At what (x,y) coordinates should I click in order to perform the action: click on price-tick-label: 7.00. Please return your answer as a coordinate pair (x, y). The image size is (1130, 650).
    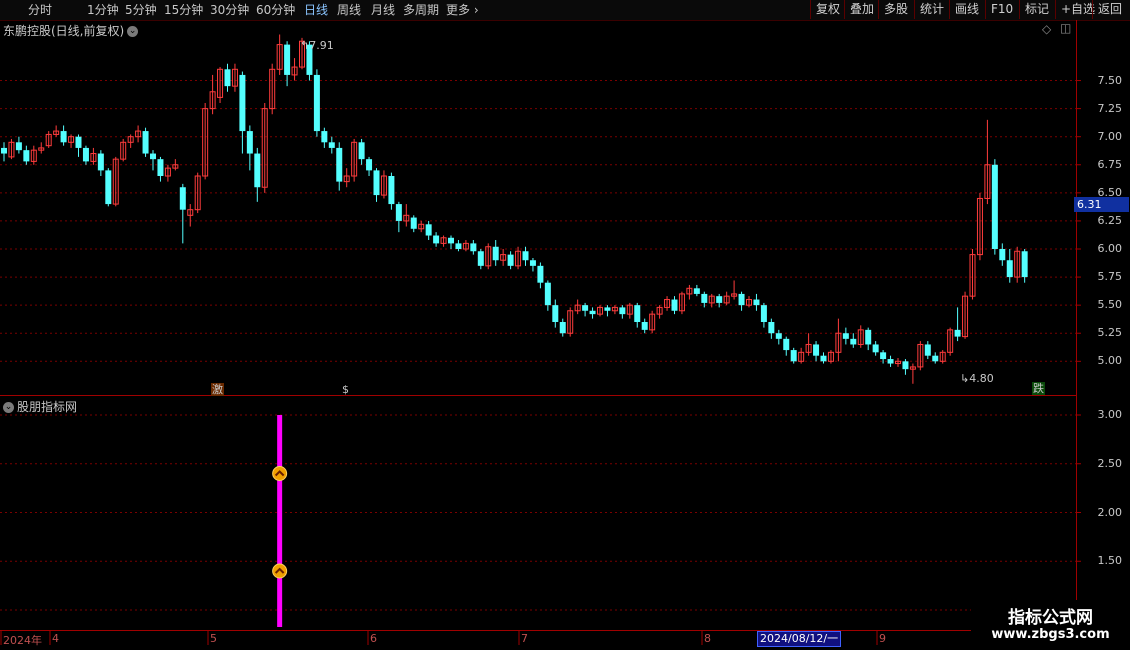
    Looking at the image, I should click on (1110, 136).